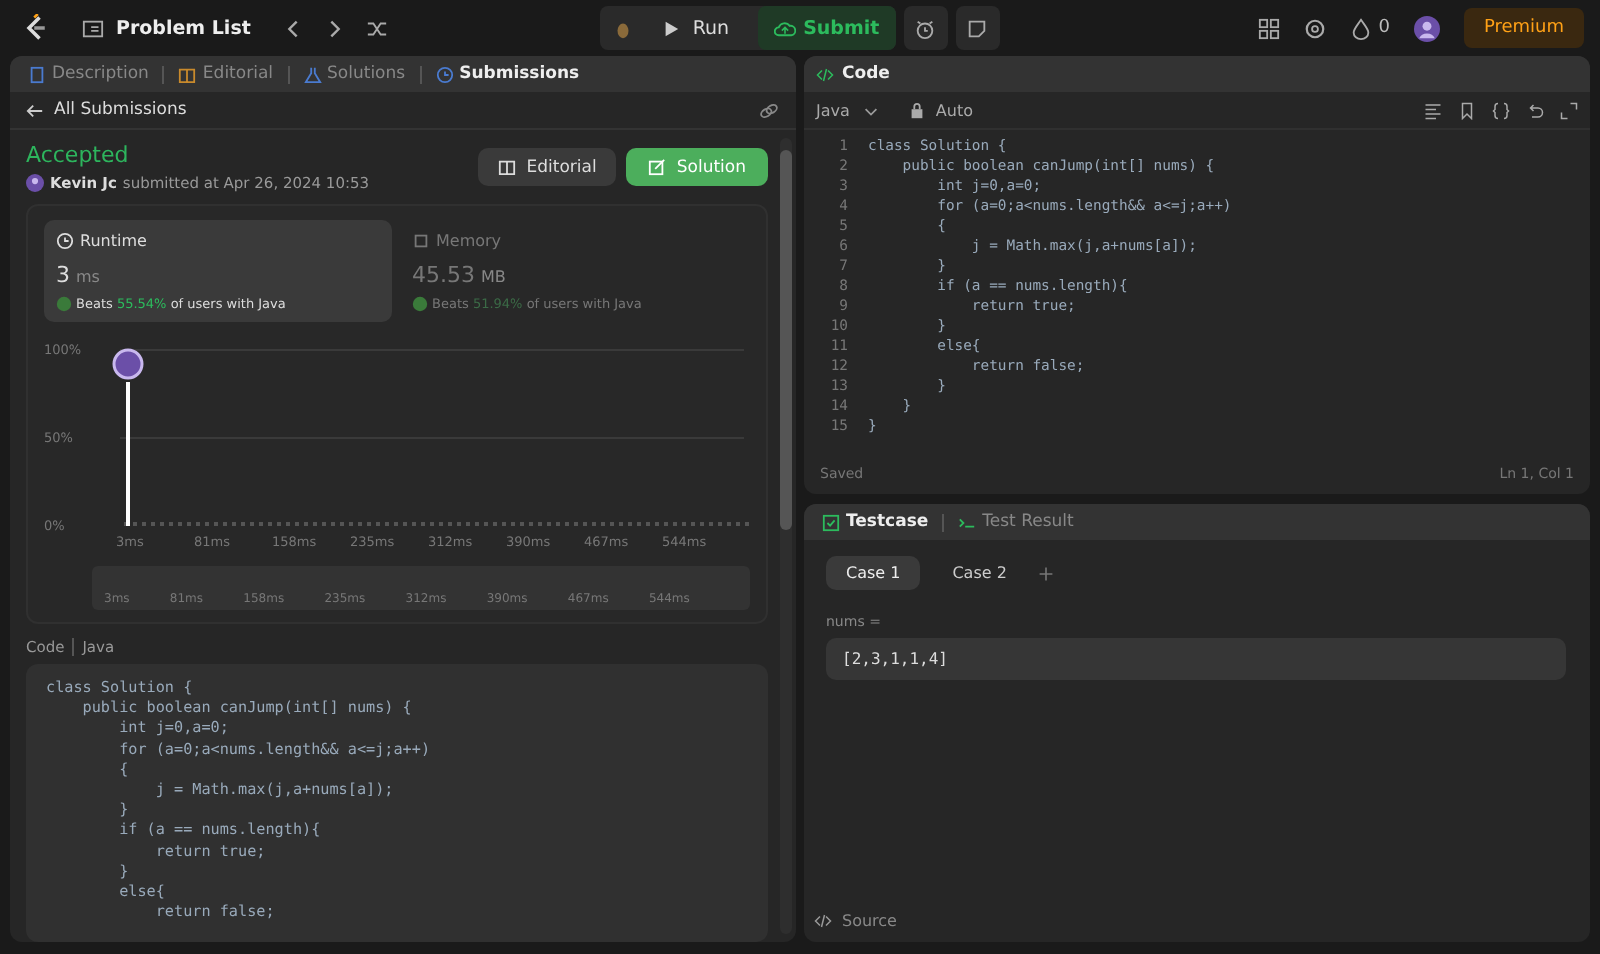 This screenshot has height=954, width=1600. What do you see at coordinates (831, 522) in the screenshot?
I see `checkbox-icon` at bounding box center [831, 522].